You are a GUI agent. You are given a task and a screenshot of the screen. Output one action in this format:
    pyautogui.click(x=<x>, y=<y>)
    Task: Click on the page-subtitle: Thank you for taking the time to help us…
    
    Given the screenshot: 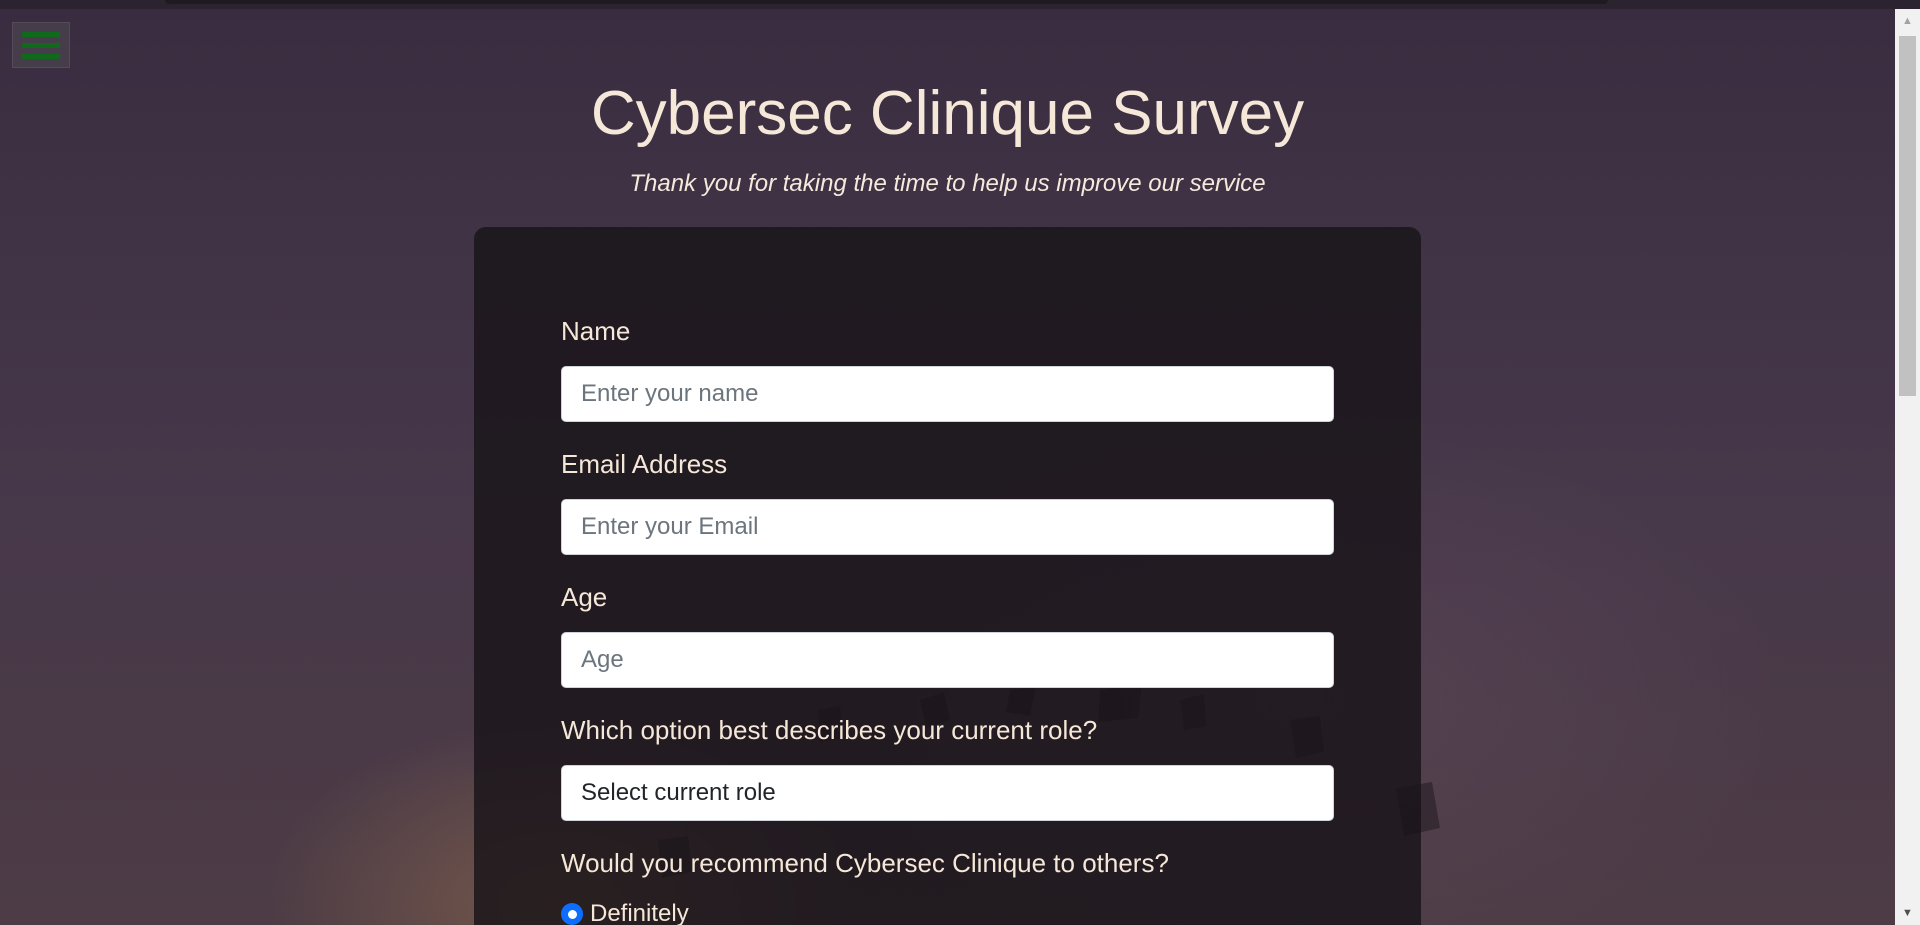 What is the action you would take?
    pyautogui.click(x=947, y=183)
    